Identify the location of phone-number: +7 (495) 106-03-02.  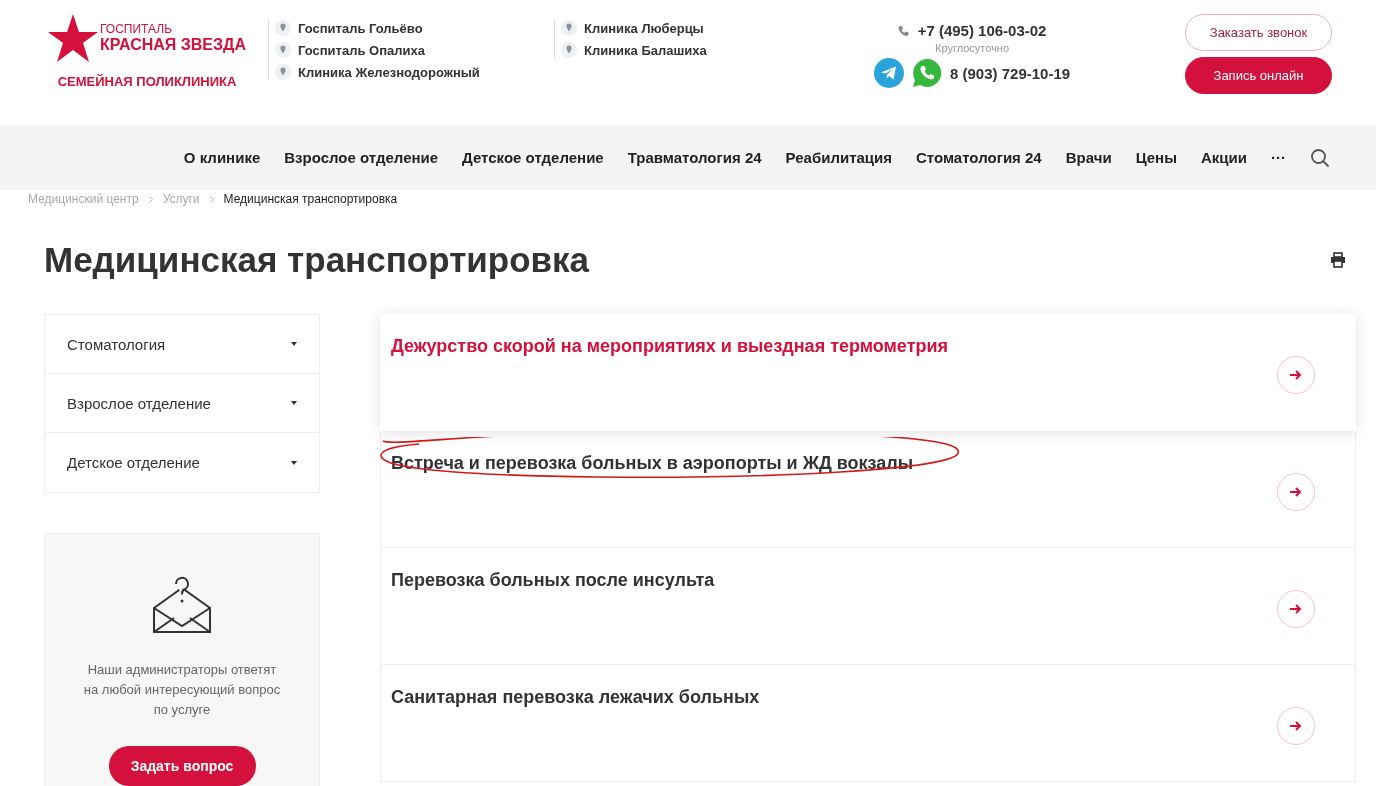
(982, 30).